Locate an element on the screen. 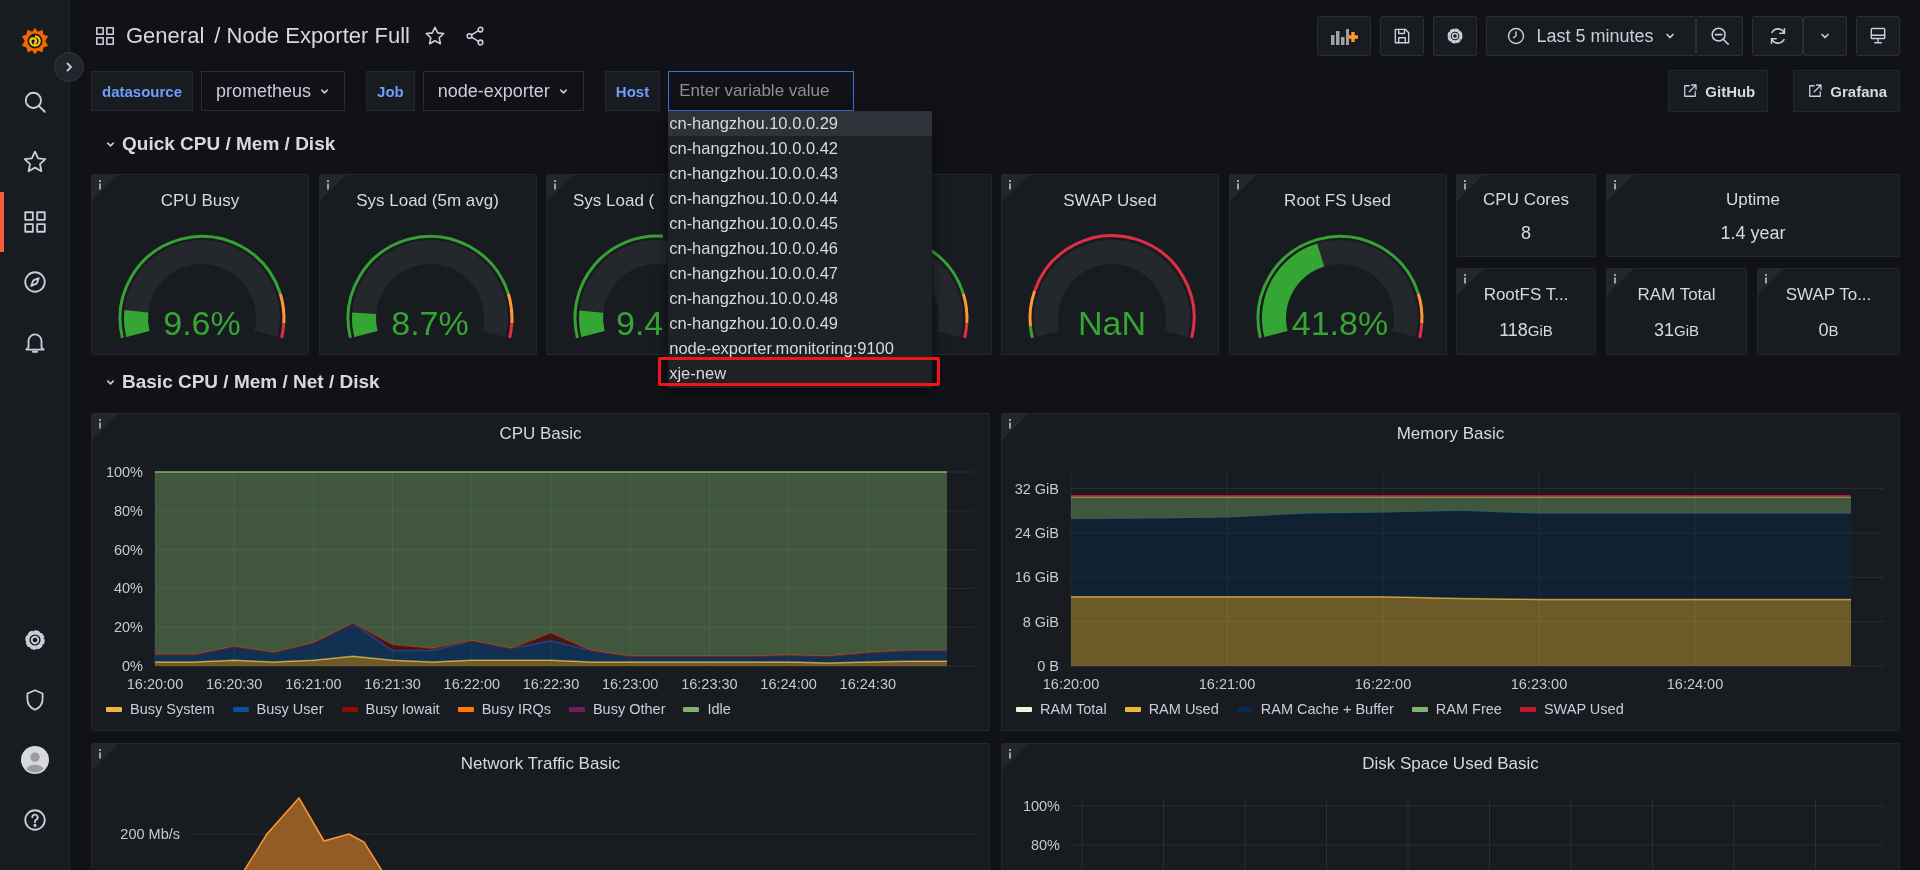 This screenshot has width=1920, height=870. monitor-icon is located at coordinates (1878, 36).